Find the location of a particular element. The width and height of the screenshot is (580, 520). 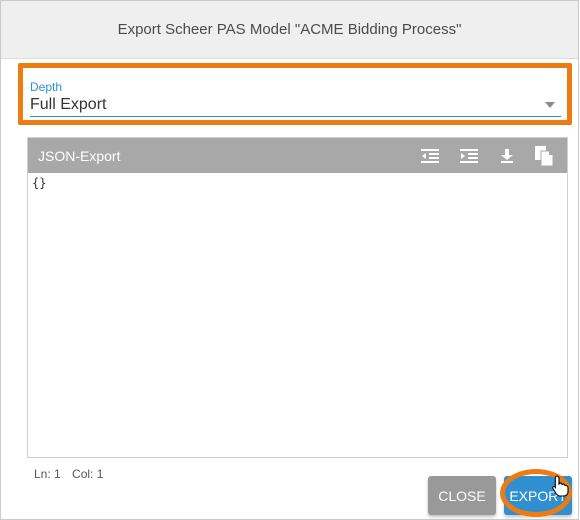

depth-label: Depth is located at coordinates (46, 87).